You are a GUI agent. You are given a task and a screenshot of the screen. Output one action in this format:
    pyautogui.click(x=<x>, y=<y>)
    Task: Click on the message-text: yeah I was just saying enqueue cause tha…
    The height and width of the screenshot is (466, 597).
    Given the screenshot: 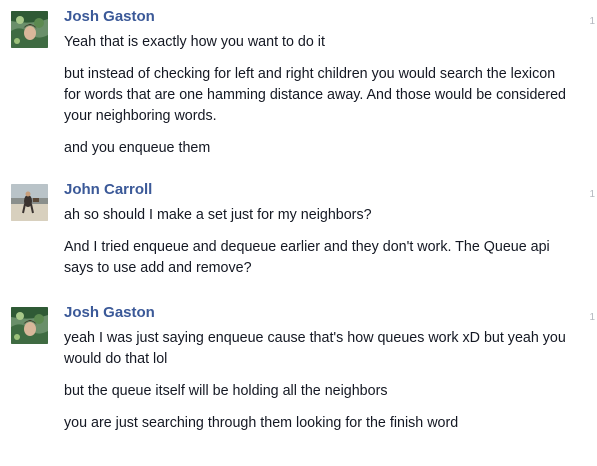 What is the action you would take?
    pyautogui.click(x=315, y=348)
    